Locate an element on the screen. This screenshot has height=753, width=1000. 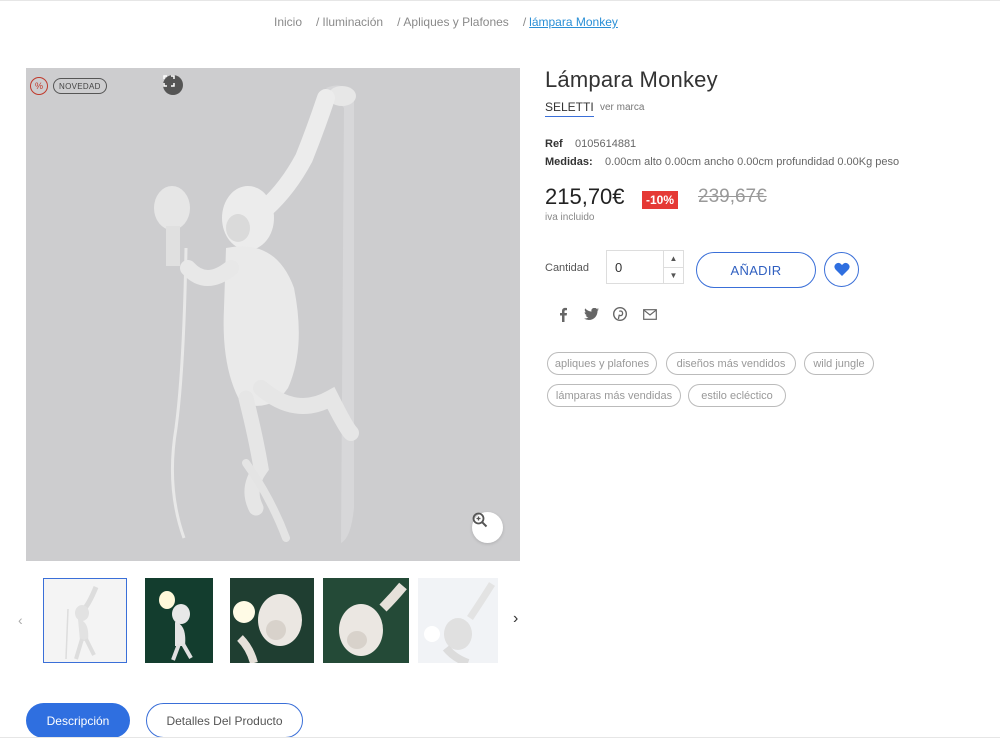
thumbnail-next-icon: › is located at coordinates (515, 619).